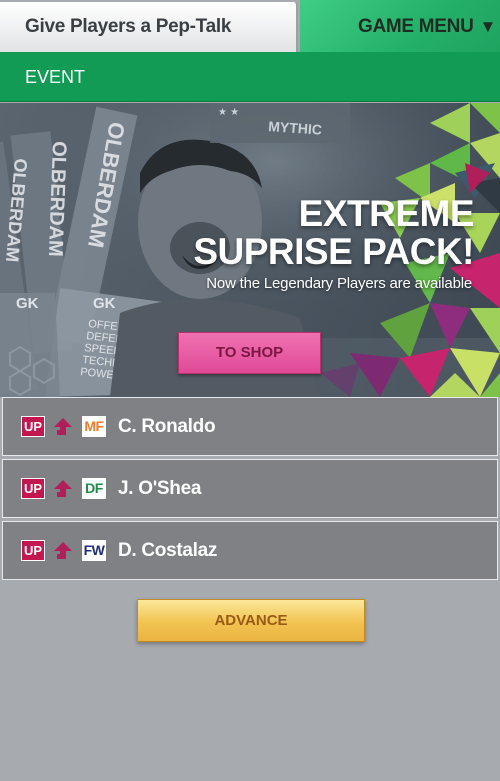 This screenshot has height=781, width=500. I want to click on banner-title-line2: SUPRISE PACK!, so click(333, 251).